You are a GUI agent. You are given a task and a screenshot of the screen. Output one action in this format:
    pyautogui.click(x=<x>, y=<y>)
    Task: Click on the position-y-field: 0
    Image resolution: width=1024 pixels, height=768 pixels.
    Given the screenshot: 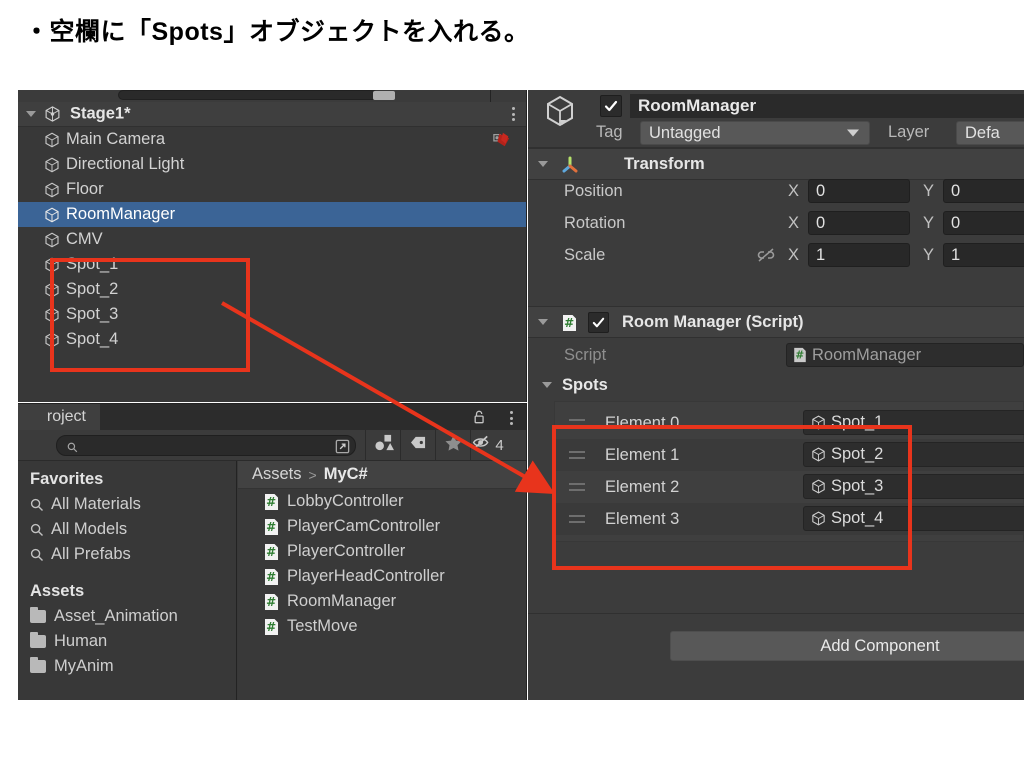 What is the action you would take?
    pyautogui.click(x=983, y=191)
    